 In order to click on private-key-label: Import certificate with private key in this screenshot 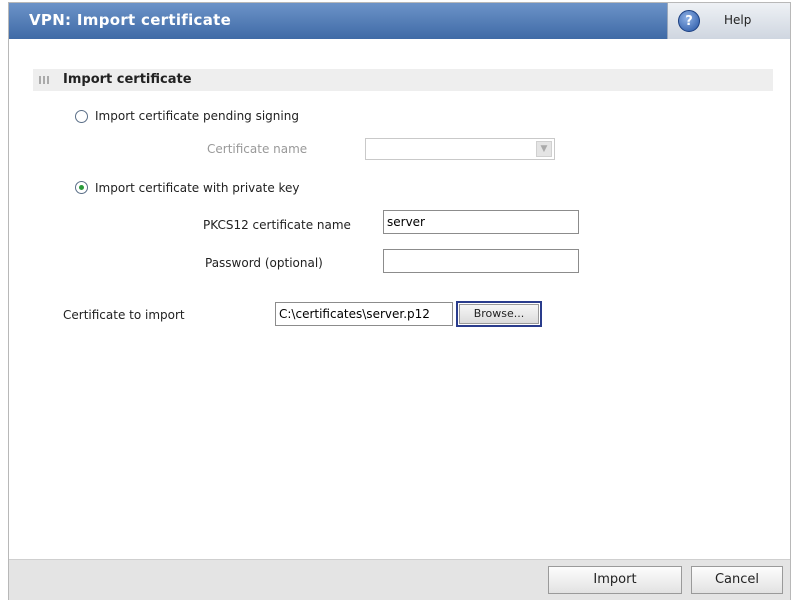, I will do `click(197, 188)`.